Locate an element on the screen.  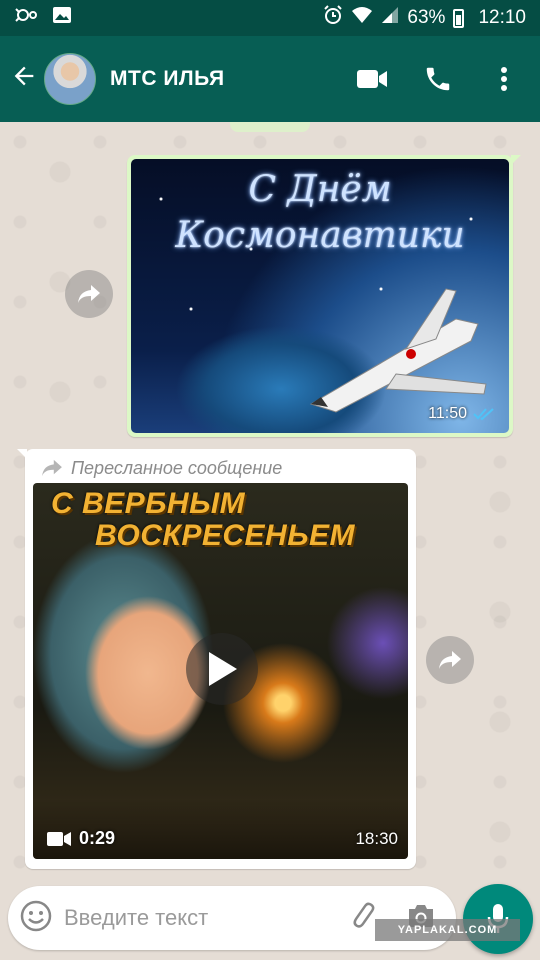
message-time: 11:50 is located at coordinates (447, 413).